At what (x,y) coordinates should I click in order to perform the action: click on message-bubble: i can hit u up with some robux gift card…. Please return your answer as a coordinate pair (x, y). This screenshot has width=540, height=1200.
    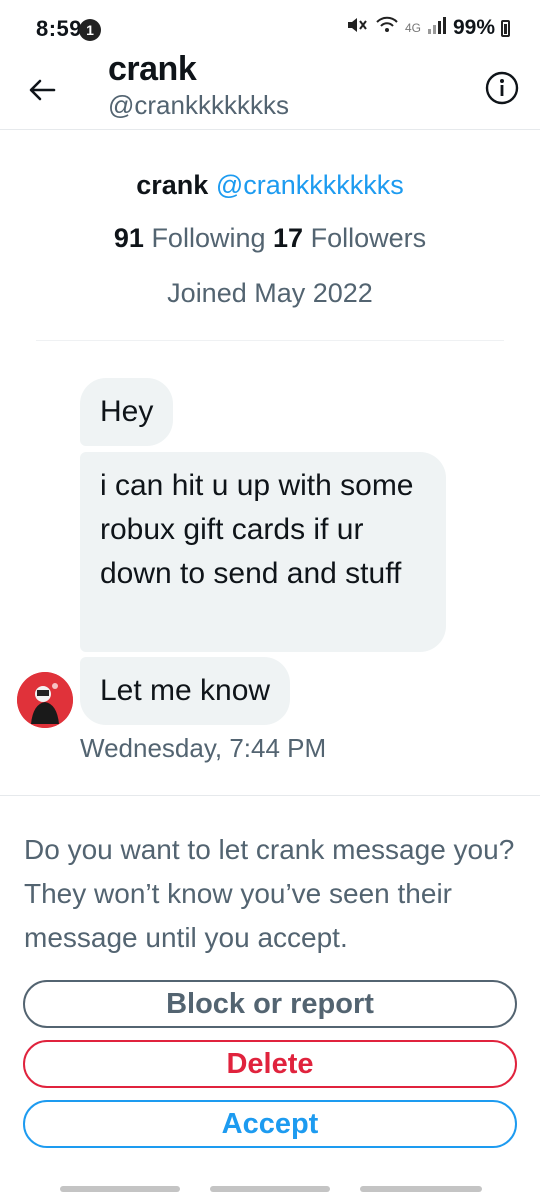
    Looking at the image, I should click on (263, 552).